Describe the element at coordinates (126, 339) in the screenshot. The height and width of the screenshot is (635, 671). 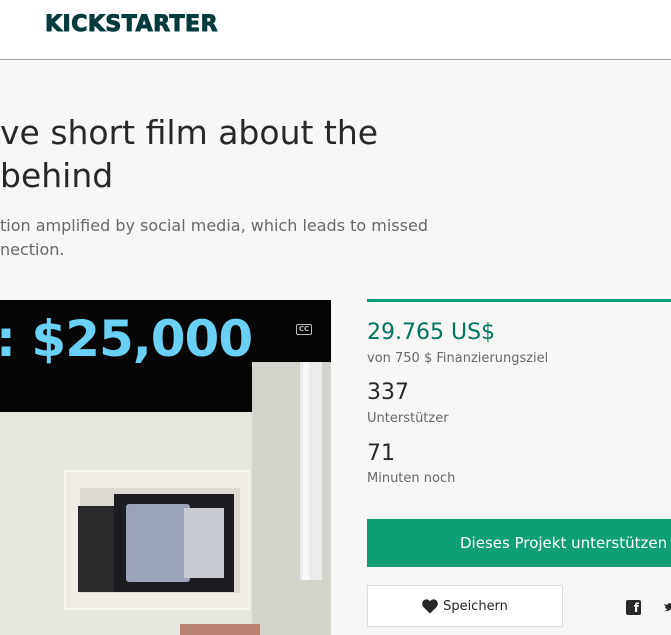
I see `video-overlay-amount: : $25,000` at that location.